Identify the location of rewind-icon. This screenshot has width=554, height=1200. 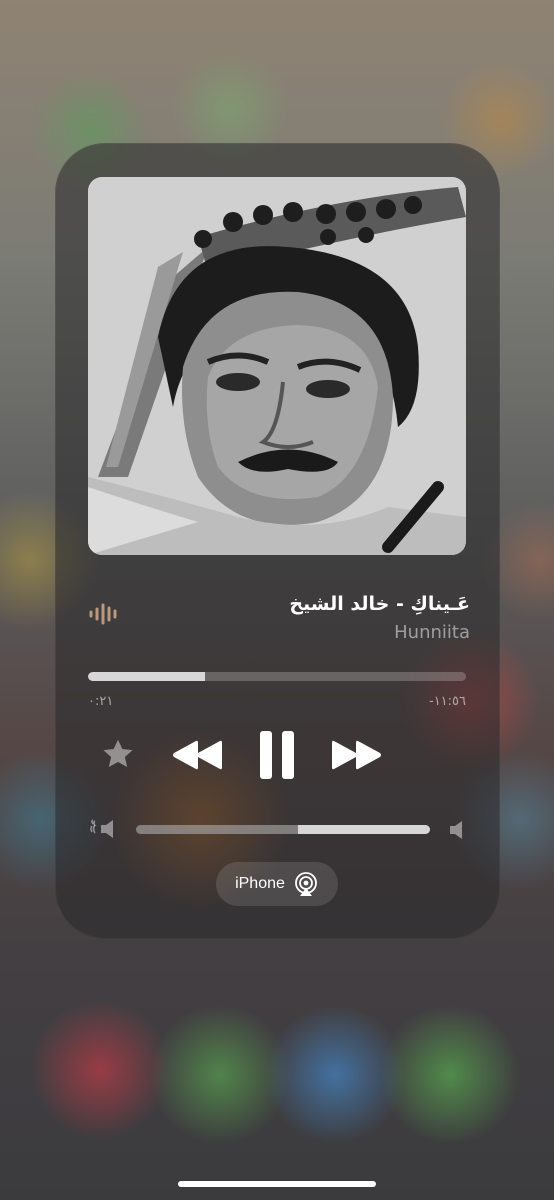
(197, 755).